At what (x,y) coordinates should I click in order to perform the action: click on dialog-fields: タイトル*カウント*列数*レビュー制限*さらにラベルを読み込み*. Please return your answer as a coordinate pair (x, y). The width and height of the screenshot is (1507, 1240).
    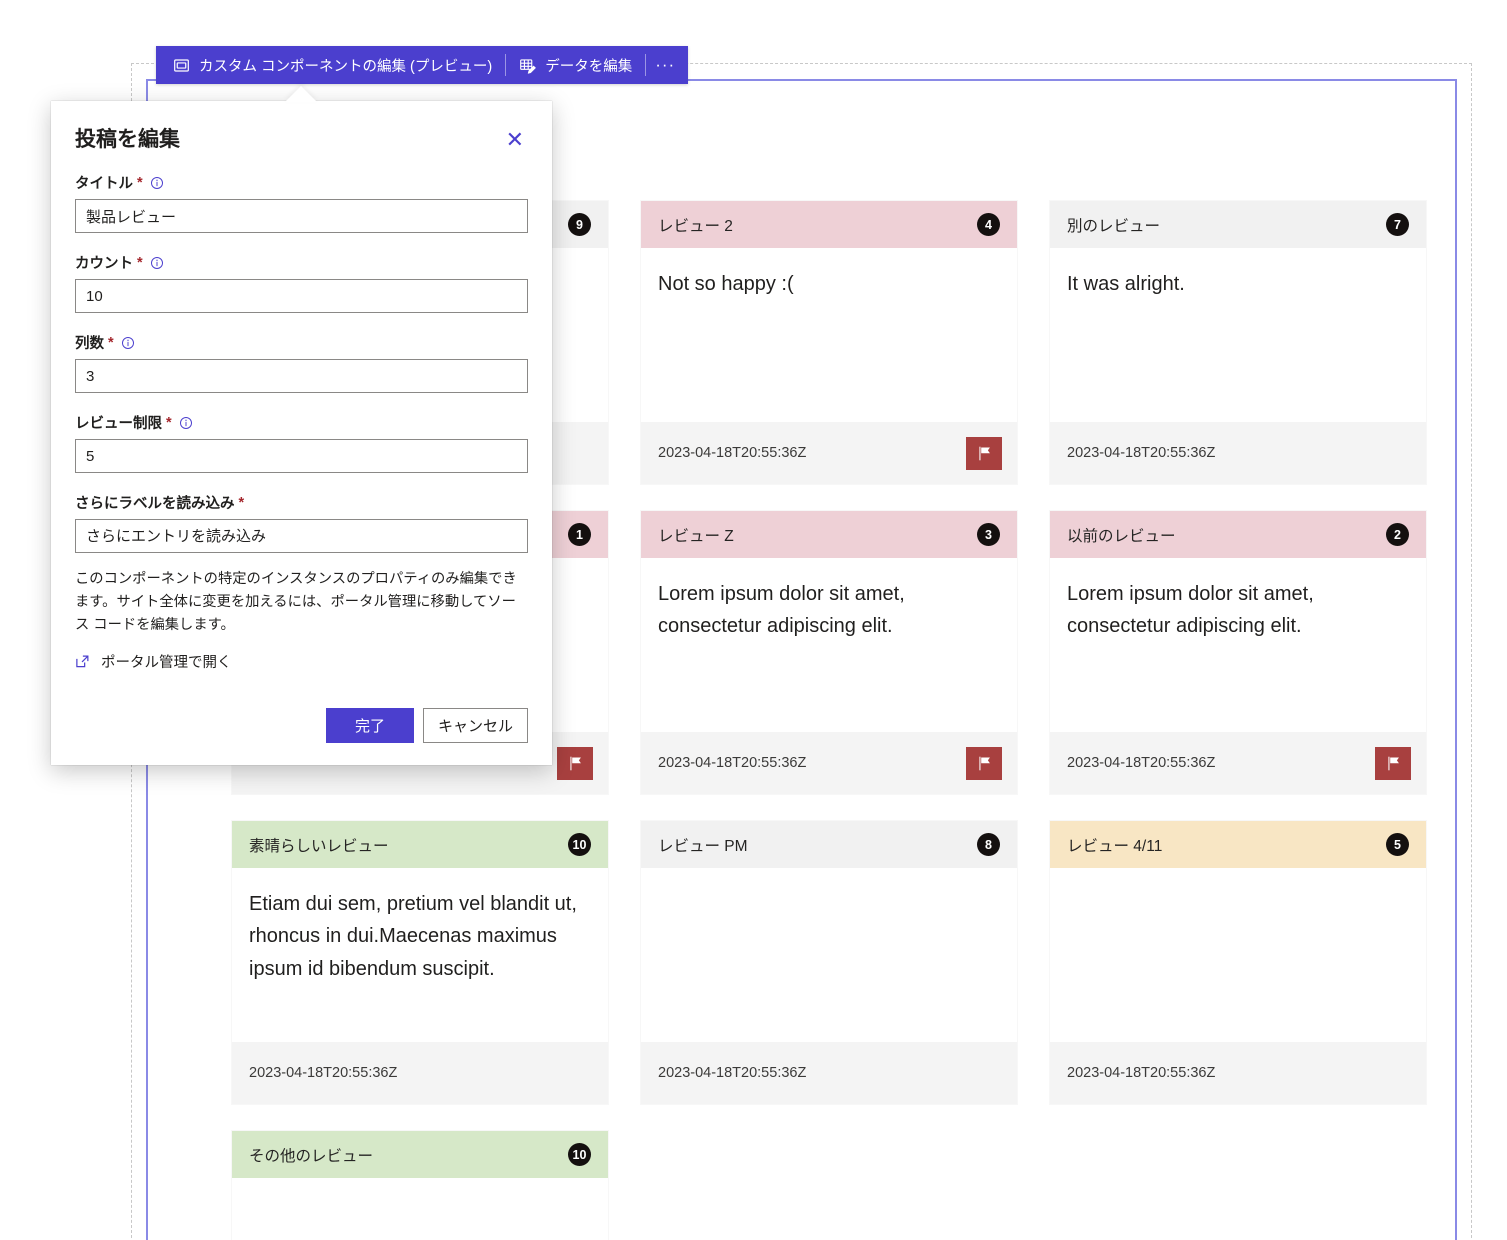
    Looking at the image, I should click on (301, 362).